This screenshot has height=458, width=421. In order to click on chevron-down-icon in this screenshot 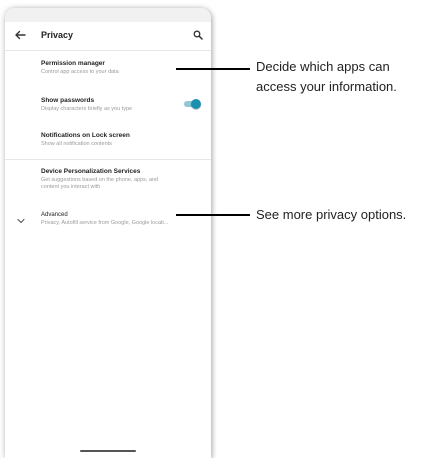, I will do `click(21, 221)`.